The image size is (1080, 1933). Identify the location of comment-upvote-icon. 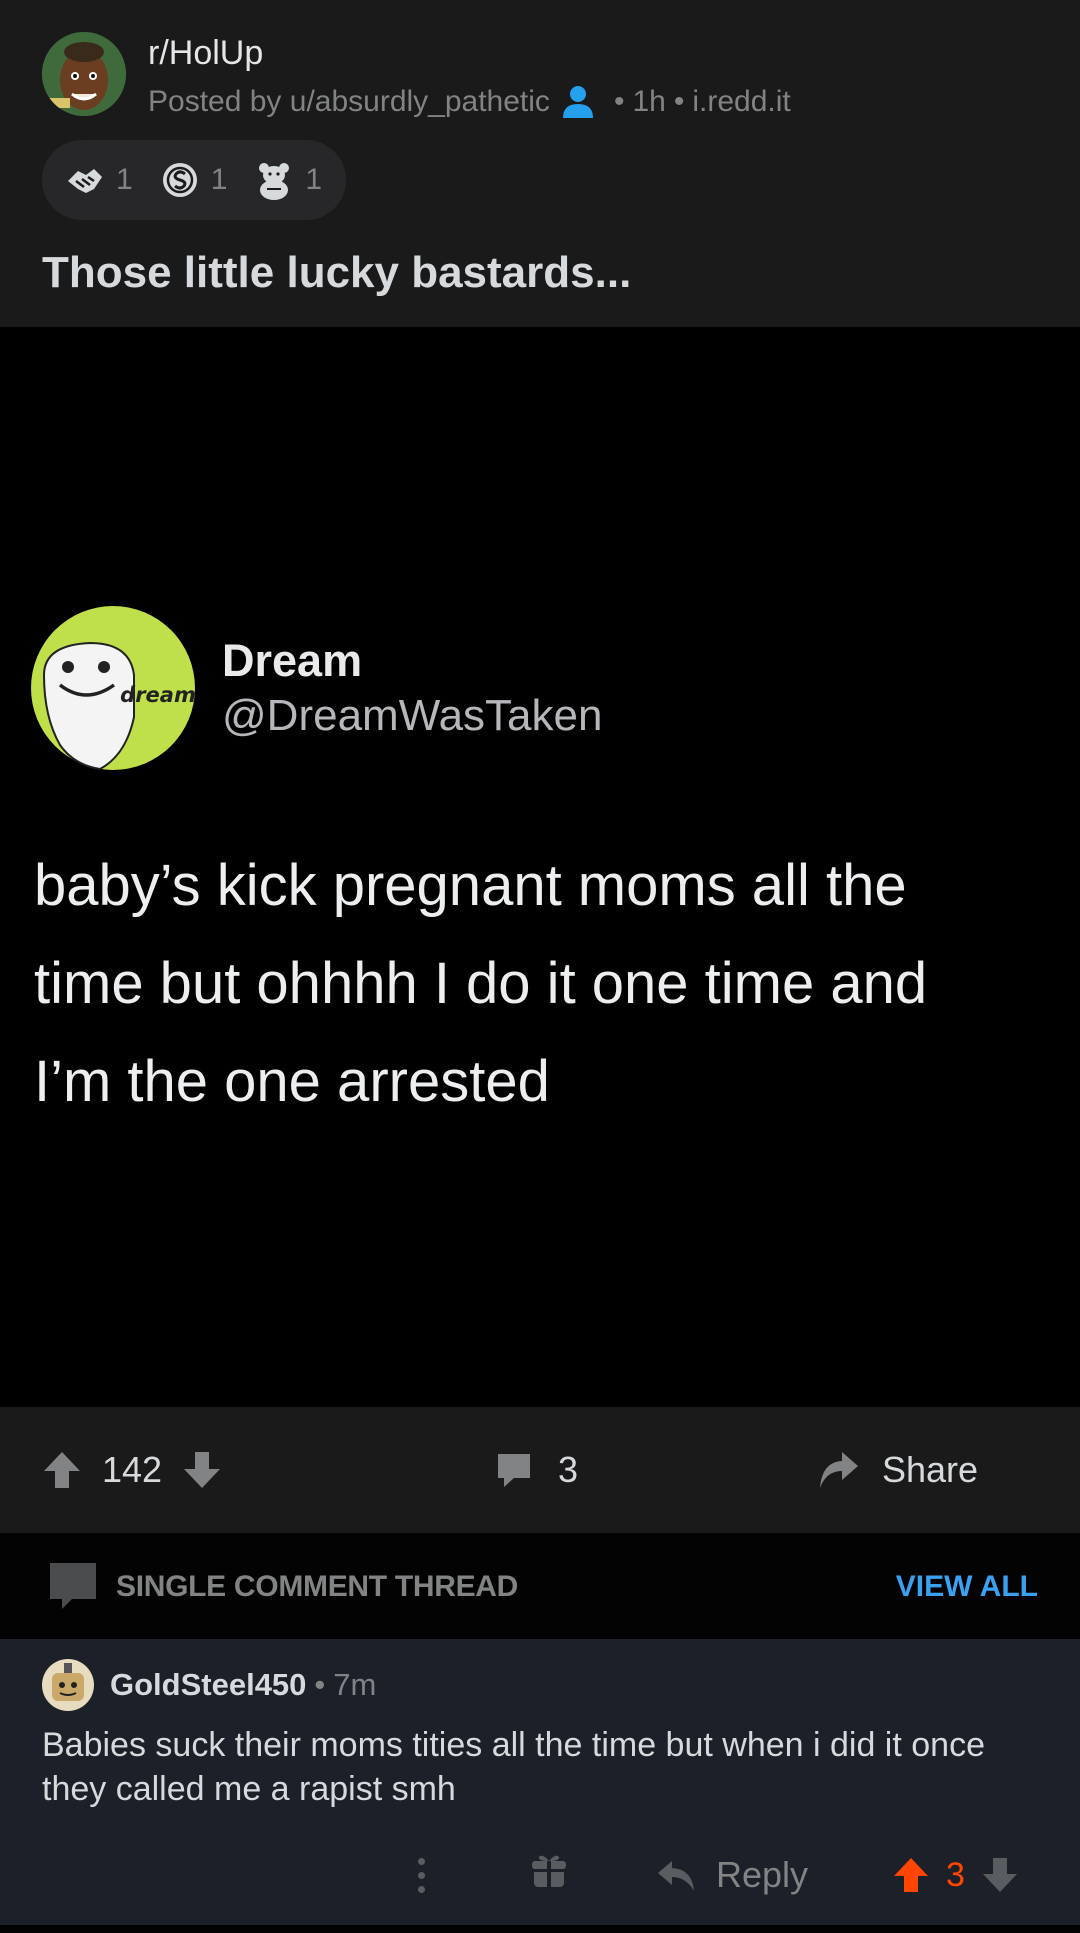
(911, 1875).